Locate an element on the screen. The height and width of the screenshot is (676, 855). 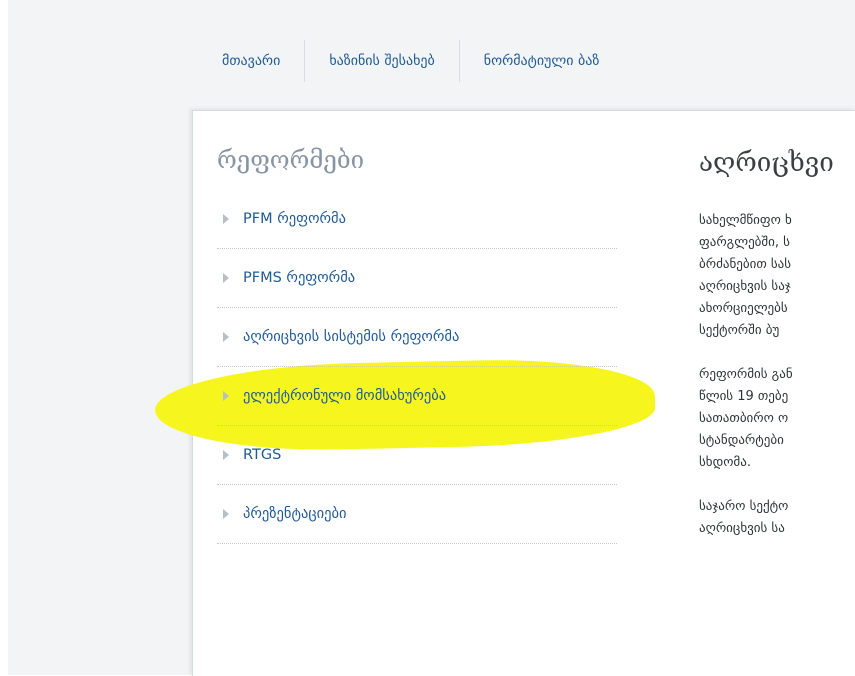
article-line: აღრიცხვის საჯ is located at coordinates (745, 286).